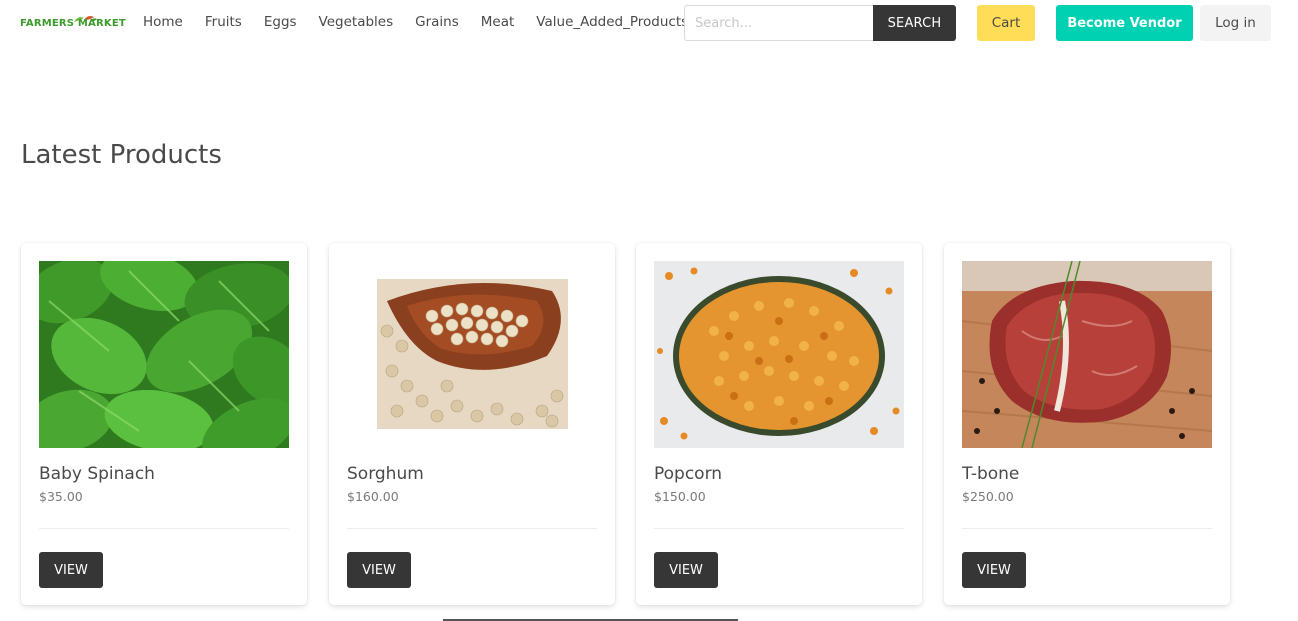 This screenshot has width=1298, height=621. I want to click on become-vendor-button: Become Vendor, so click(1124, 23).